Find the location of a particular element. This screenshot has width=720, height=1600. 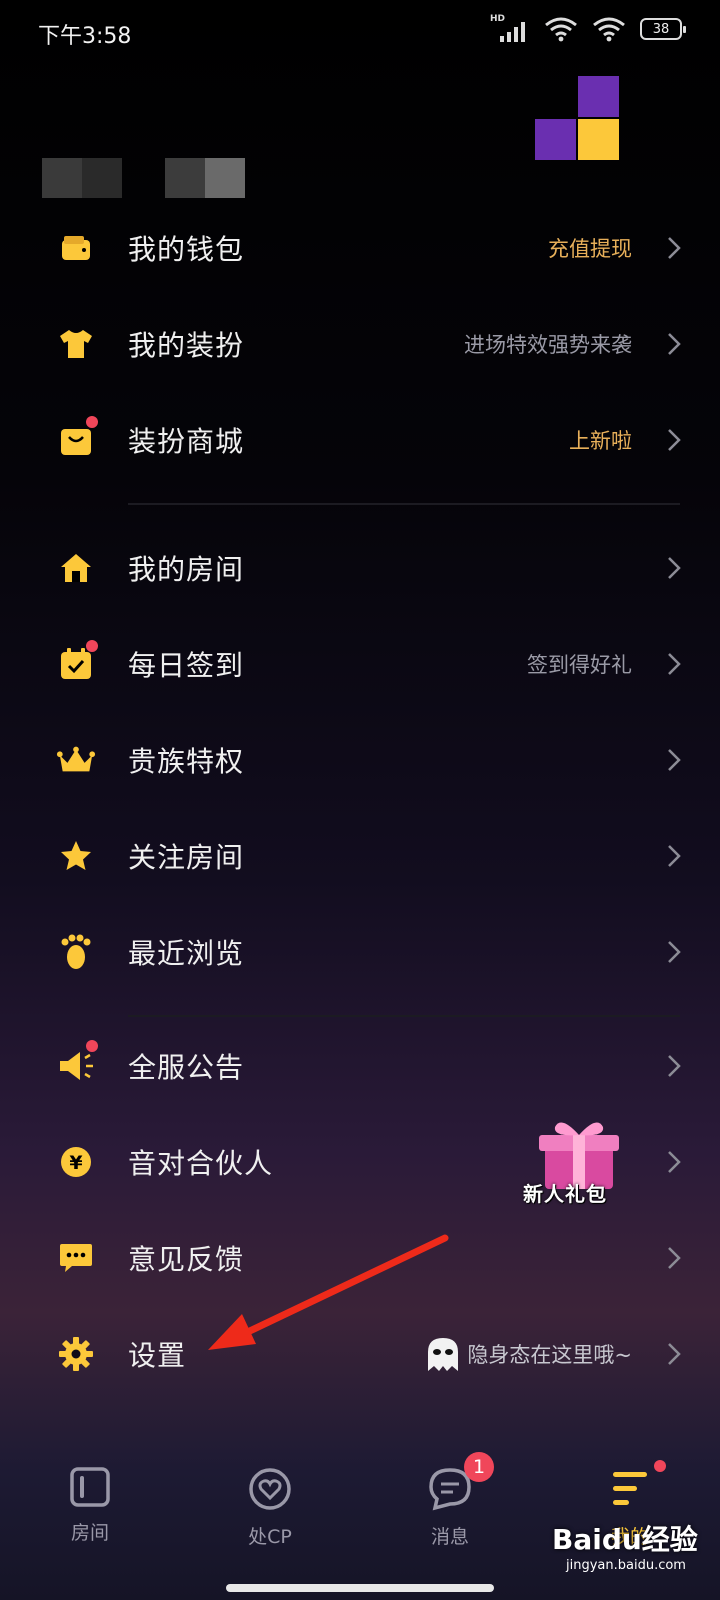

menu-item-label: 我的房间 is located at coordinates (186, 569).